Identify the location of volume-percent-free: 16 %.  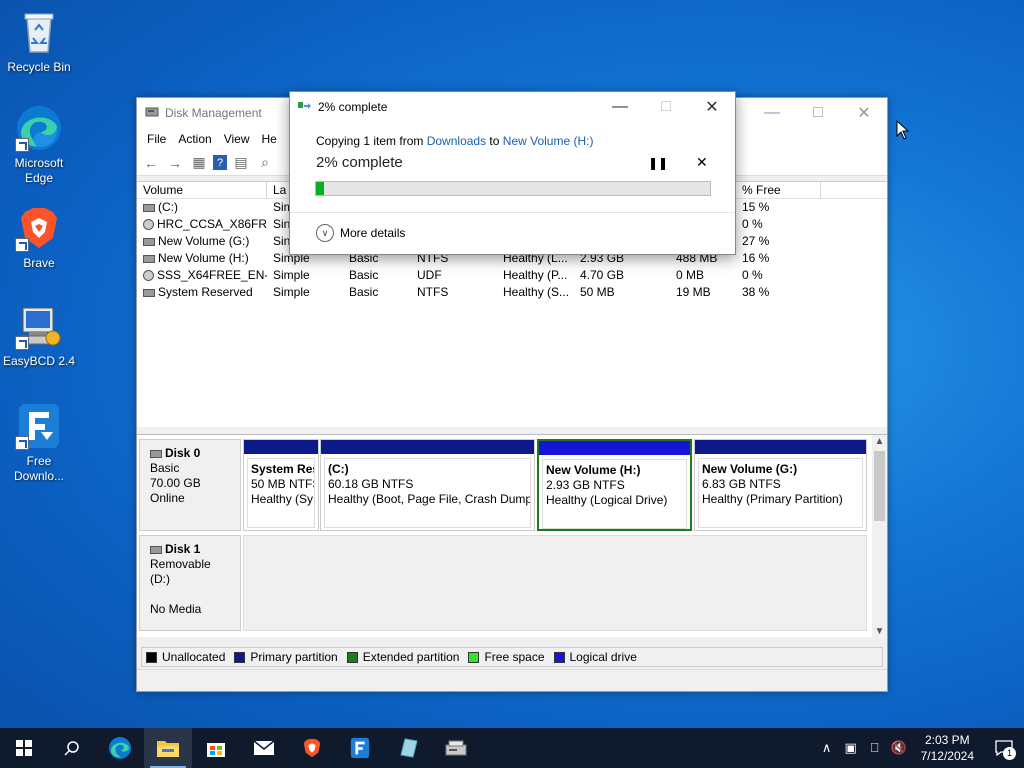
(756, 258).